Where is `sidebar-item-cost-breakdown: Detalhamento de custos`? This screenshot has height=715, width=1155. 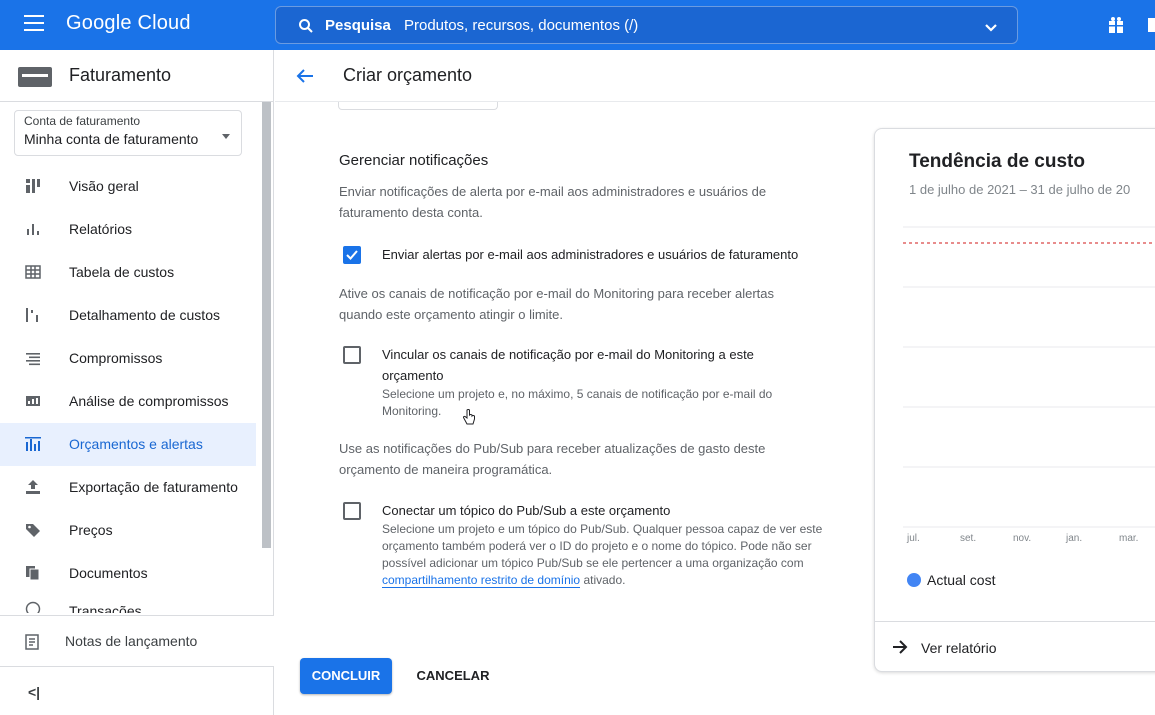 sidebar-item-cost-breakdown: Detalhamento de custos is located at coordinates (128, 315).